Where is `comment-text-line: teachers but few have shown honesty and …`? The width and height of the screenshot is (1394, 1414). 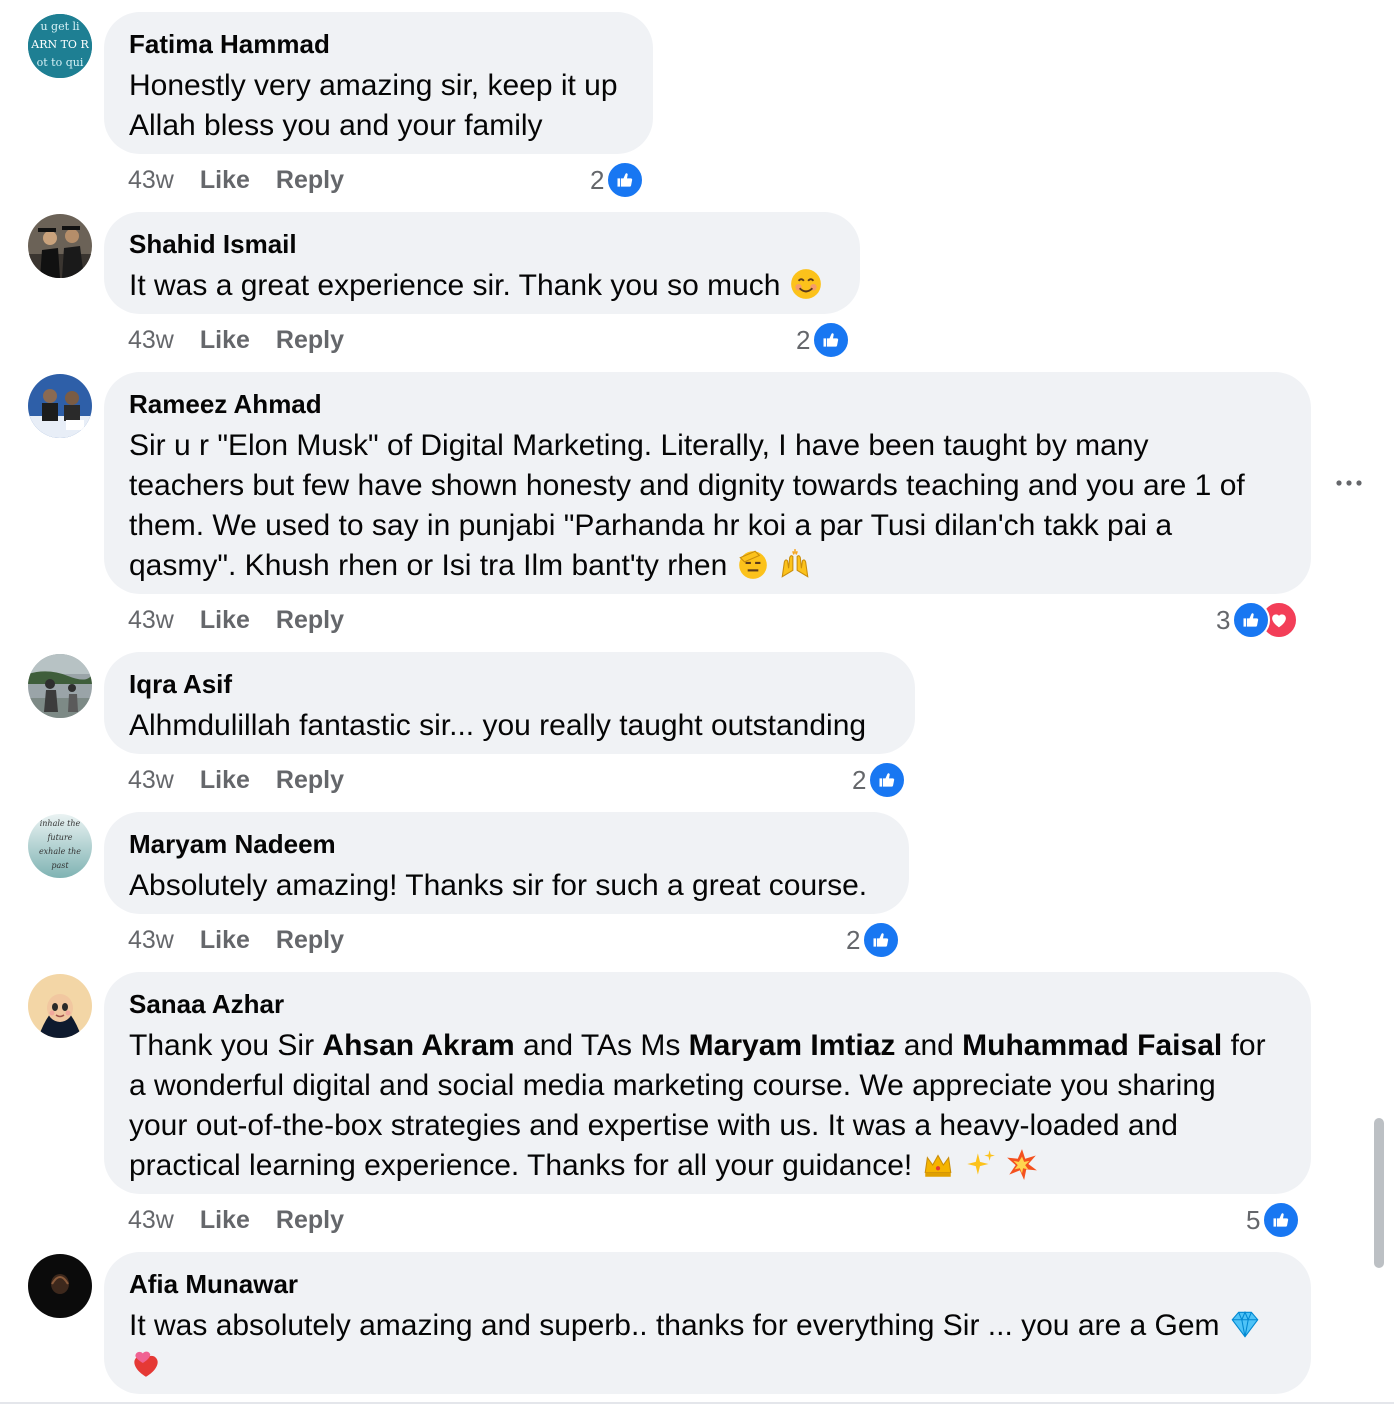
comment-text-line: teachers but few have shown honesty and … is located at coordinates (687, 485).